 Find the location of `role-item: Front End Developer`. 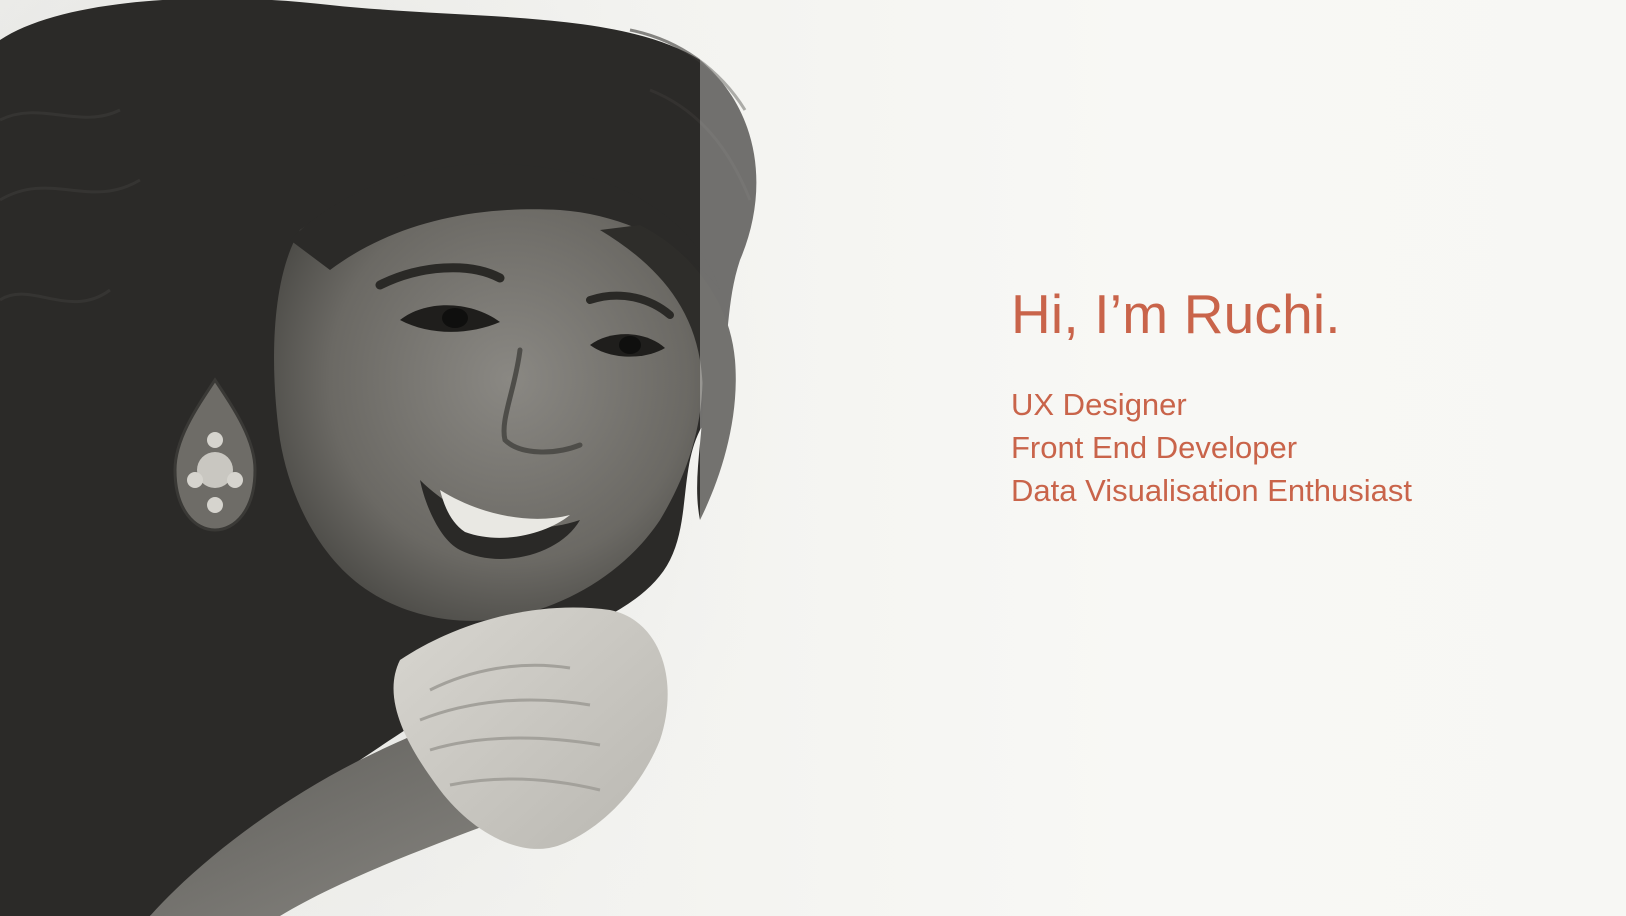

role-item: Front End Developer is located at coordinates (1154, 447).